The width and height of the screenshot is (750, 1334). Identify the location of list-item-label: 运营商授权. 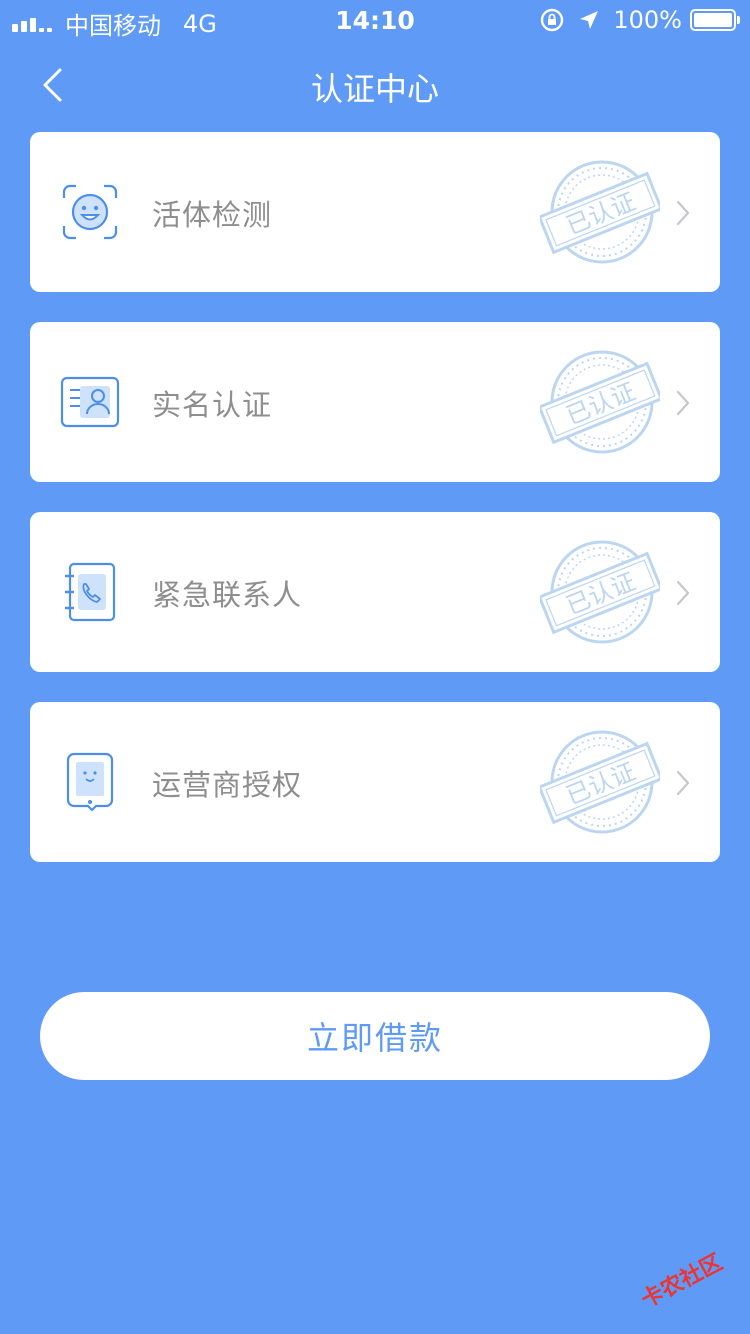
(227, 785).